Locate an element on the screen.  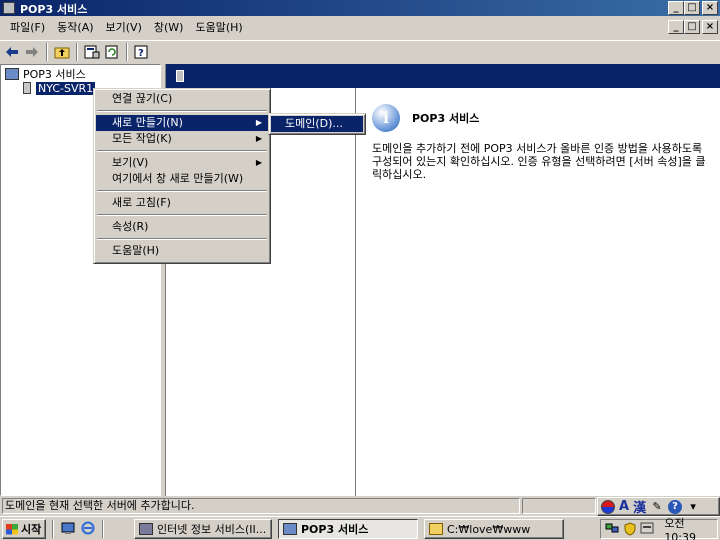
mdi-restore-button: □ is located at coordinates (692, 27).